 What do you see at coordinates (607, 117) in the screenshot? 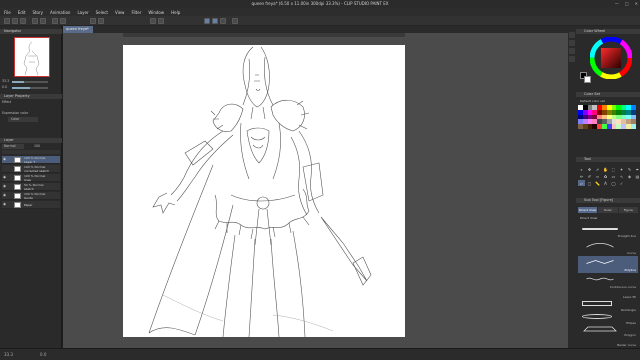
I see `color-set-swatches` at bounding box center [607, 117].